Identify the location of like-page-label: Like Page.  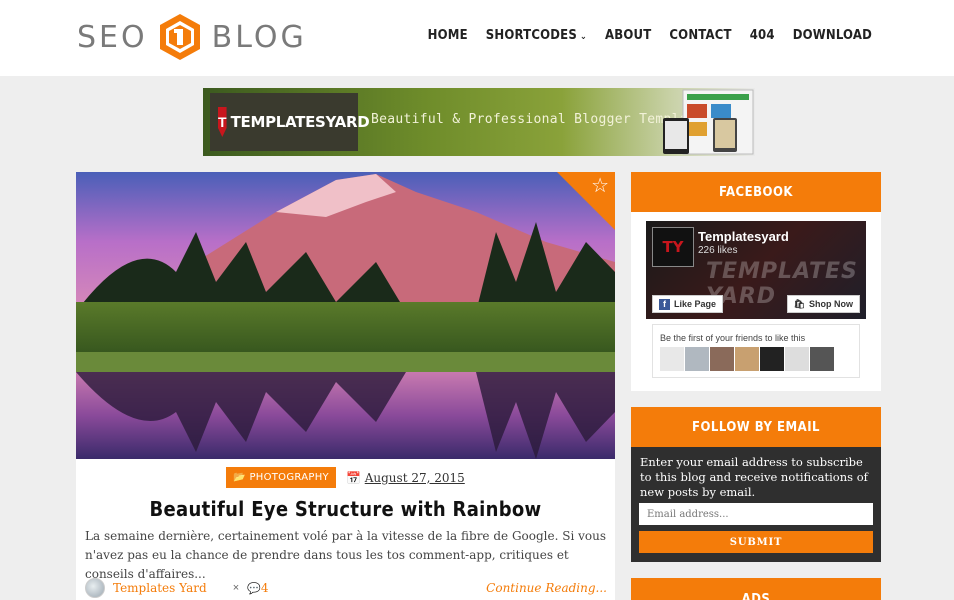
(695, 304).